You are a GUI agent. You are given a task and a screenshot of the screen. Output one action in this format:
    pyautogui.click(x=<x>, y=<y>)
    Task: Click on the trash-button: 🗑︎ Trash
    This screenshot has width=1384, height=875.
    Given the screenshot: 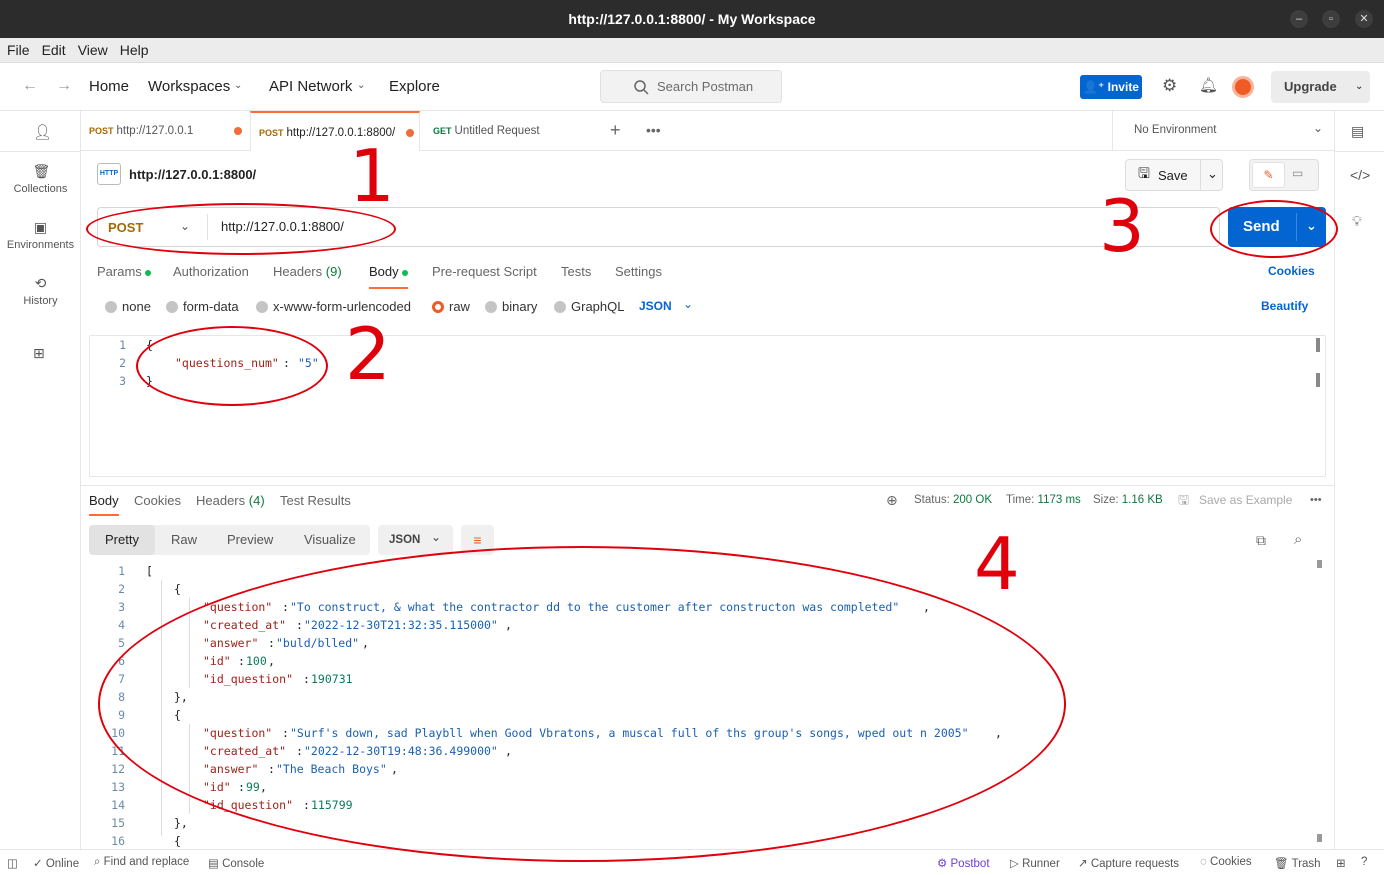 What is the action you would take?
    pyautogui.click(x=1297, y=863)
    